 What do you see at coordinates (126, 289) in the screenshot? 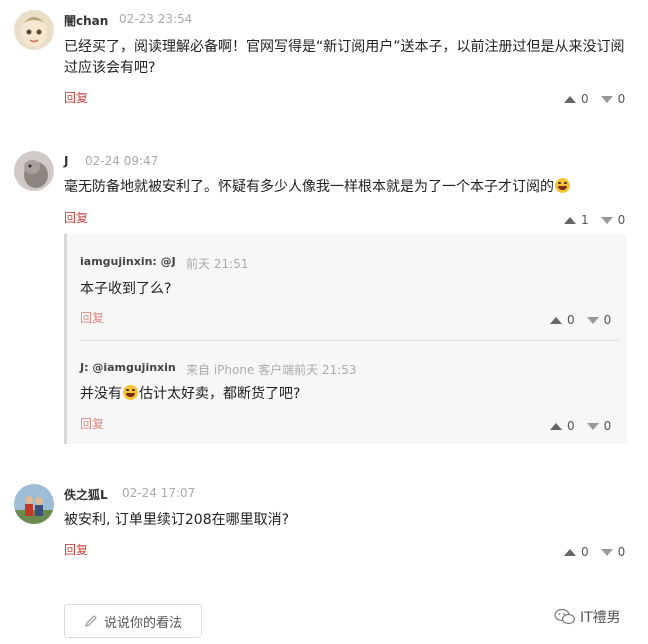
I see `sub-reply-text: 本子收到了么?` at bounding box center [126, 289].